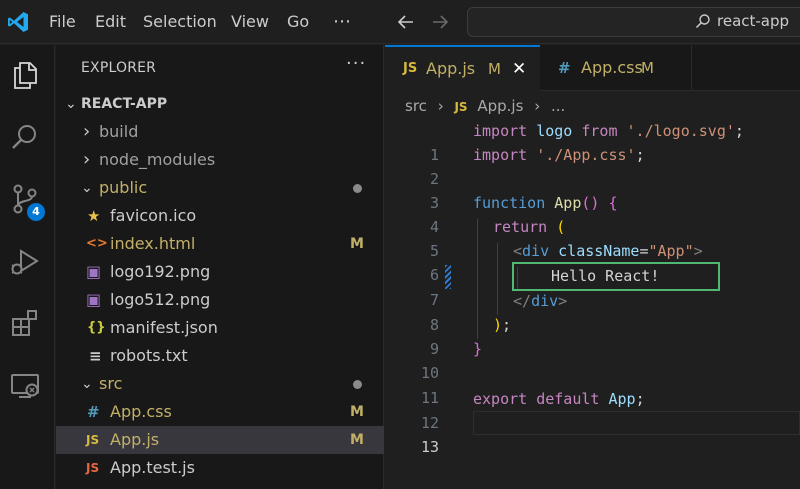 This screenshot has height=489, width=800. I want to click on tree-item-label: node_modules, so click(157, 159).